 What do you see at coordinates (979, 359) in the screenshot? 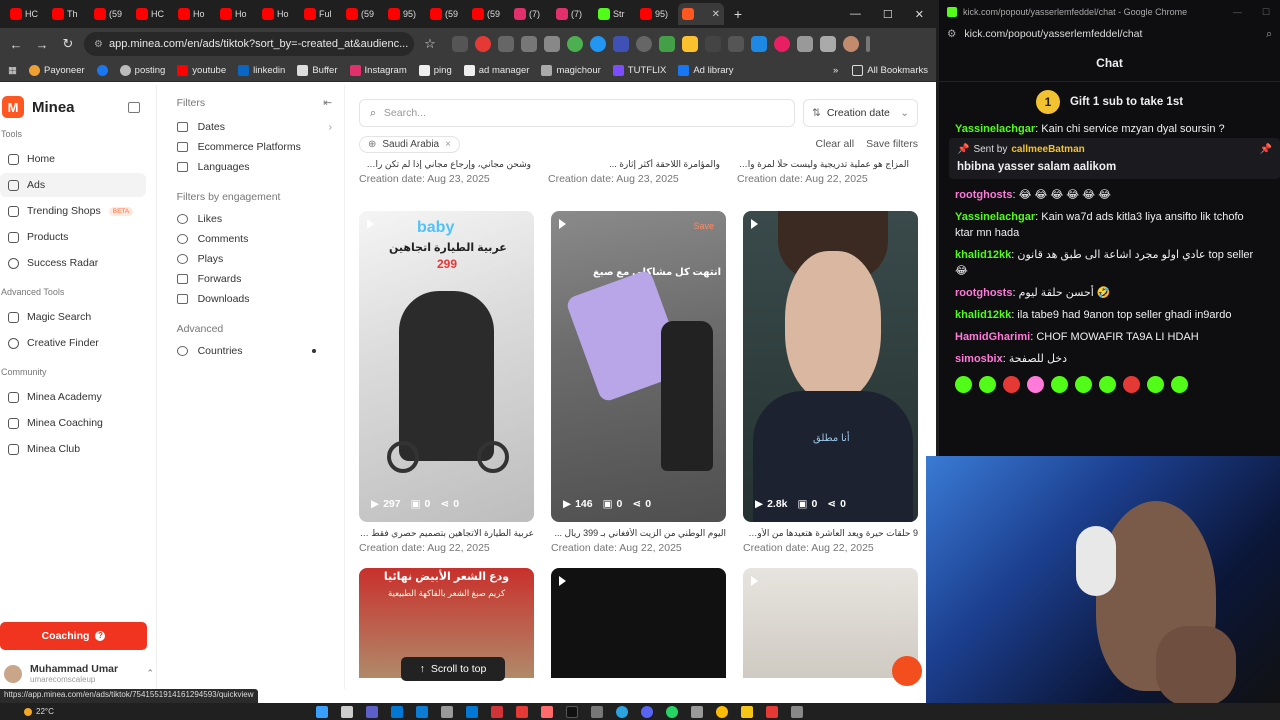
I see `chat-username: simosbix` at bounding box center [979, 359].